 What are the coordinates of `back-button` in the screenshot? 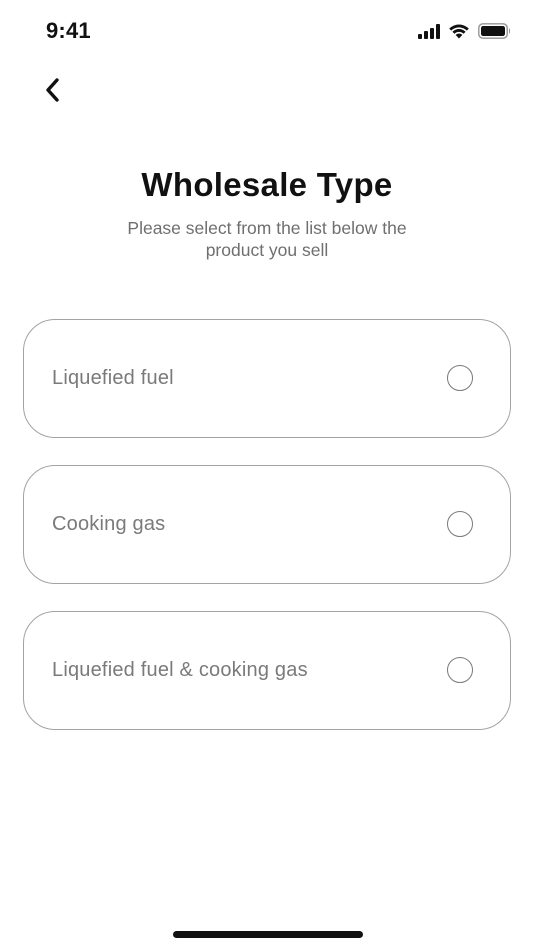 It's located at (52, 92).